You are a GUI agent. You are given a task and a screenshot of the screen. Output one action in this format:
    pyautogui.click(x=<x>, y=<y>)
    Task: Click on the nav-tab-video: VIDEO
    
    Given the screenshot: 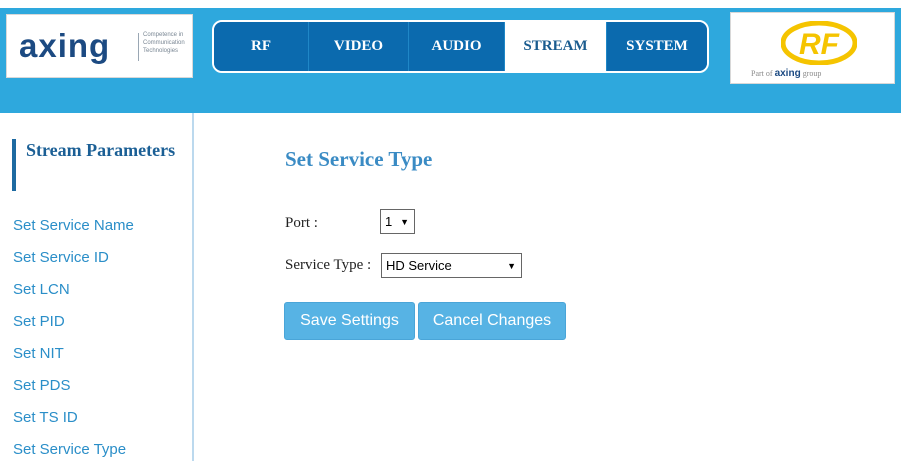 What is the action you would take?
    pyautogui.click(x=359, y=46)
    